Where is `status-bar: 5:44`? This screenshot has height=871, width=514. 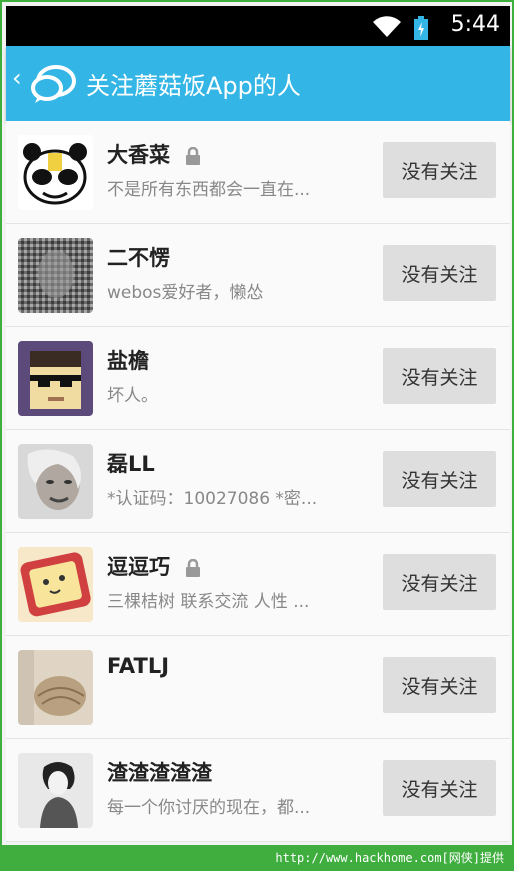
status-bar: 5:44 is located at coordinates (258, 26).